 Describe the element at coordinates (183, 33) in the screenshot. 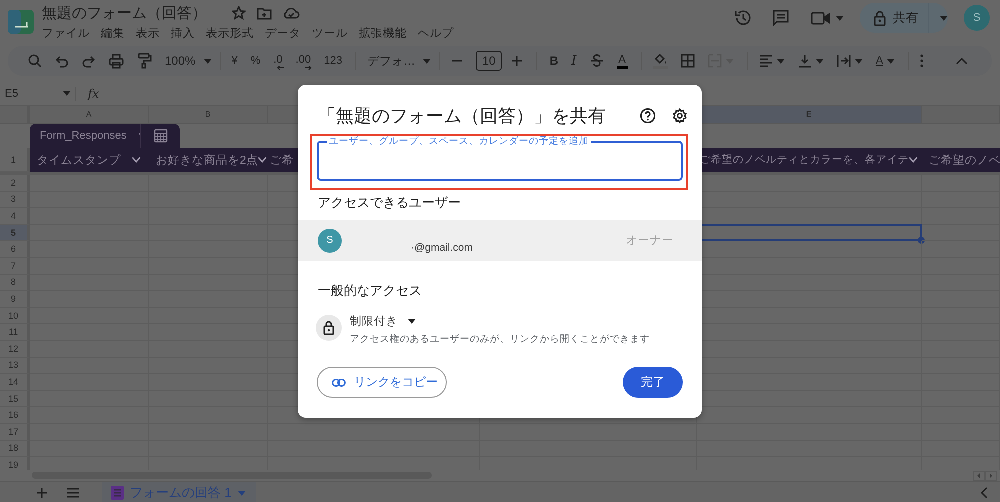

I see `menu-item: 挿入` at that location.